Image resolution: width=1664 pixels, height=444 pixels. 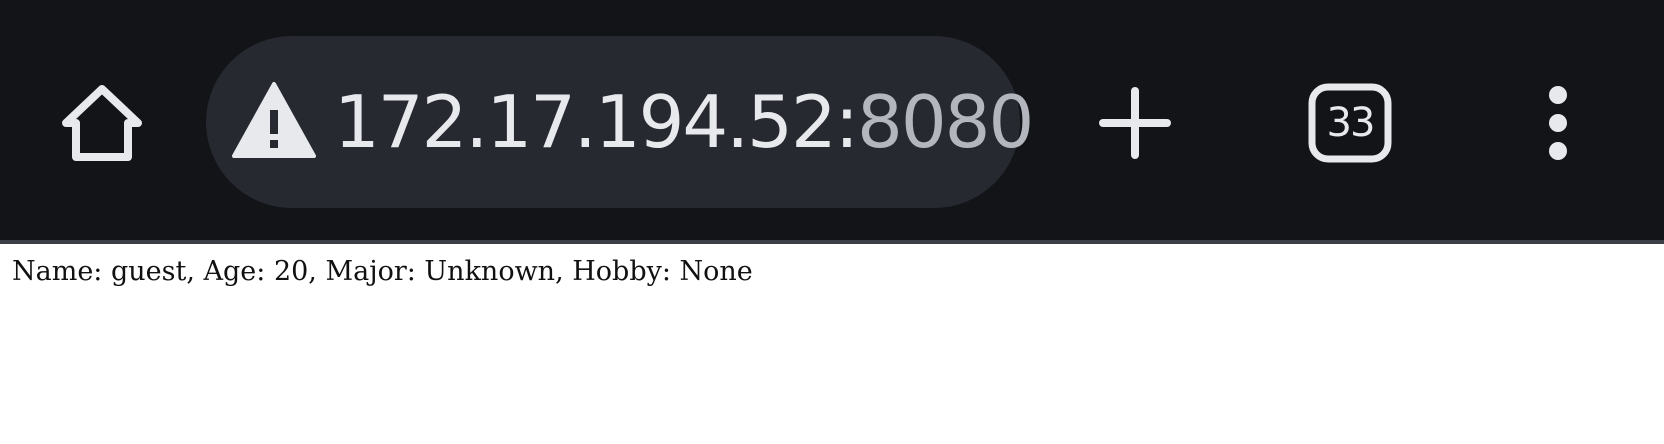 I want to click on tab-switcher-button: 33, so click(x=1350, y=123).